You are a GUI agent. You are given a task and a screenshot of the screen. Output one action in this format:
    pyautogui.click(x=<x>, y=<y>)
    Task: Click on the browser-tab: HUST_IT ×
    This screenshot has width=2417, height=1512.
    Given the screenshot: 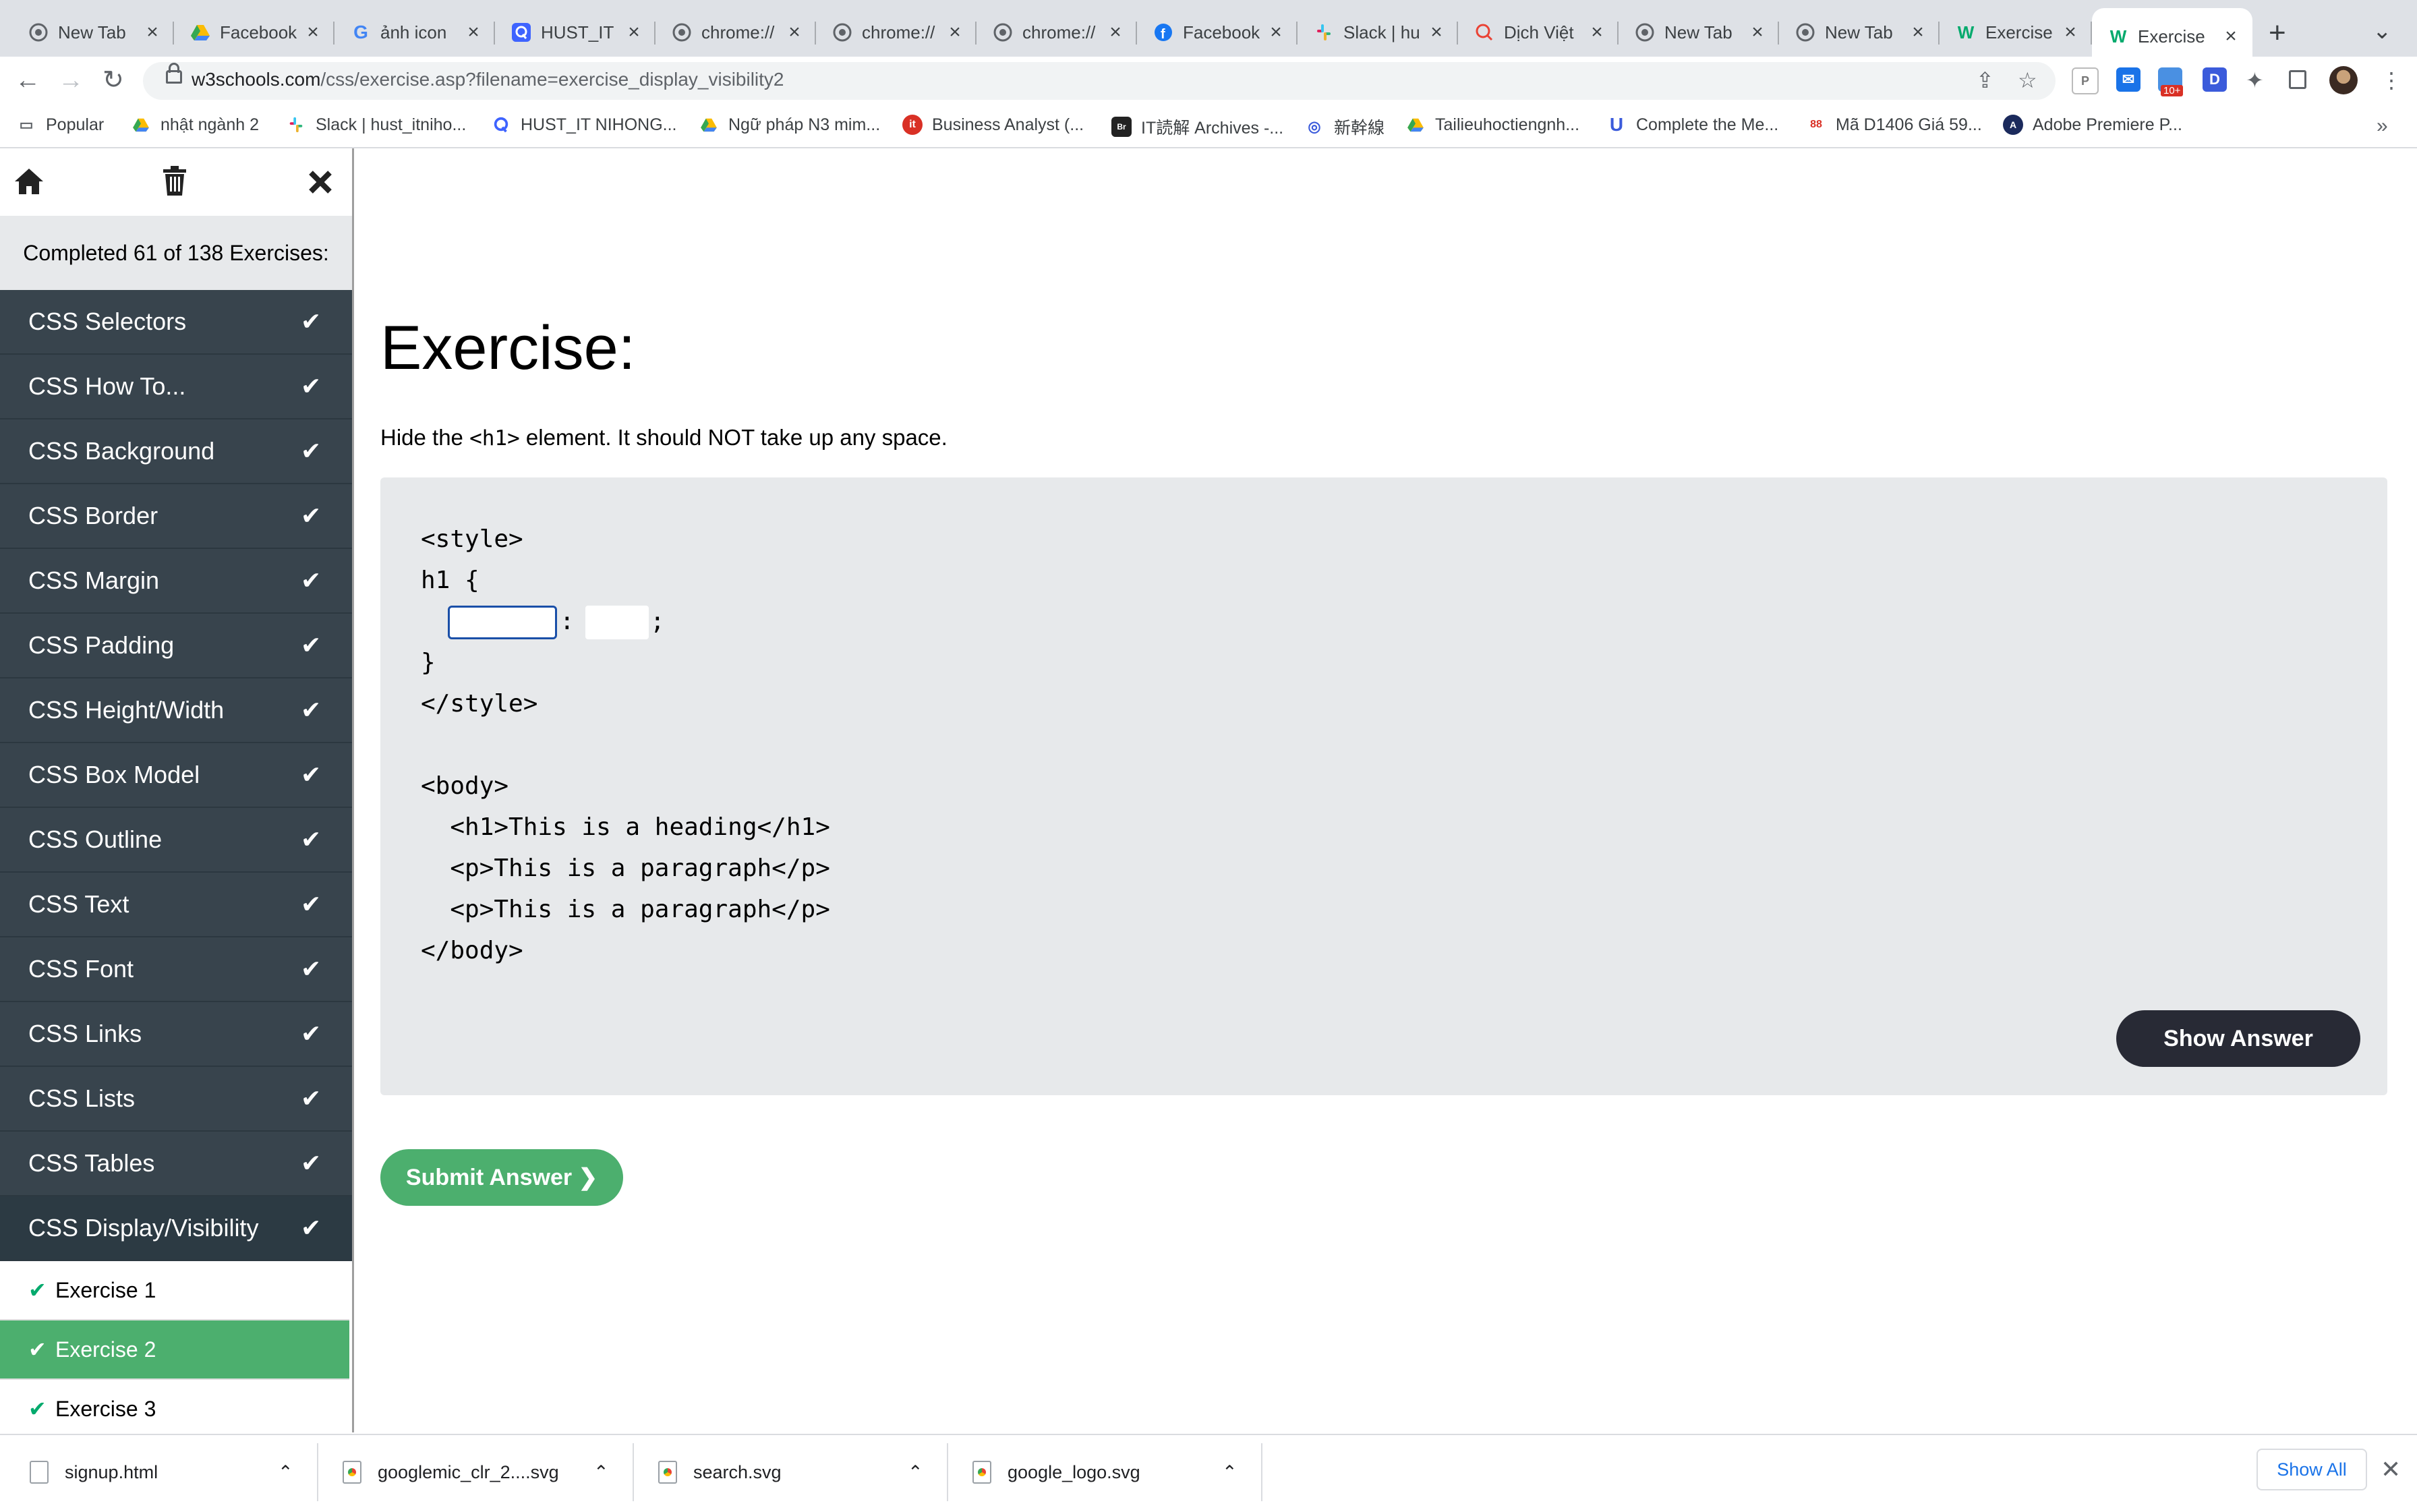 What is the action you would take?
    pyautogui.click(x=575, y=32)
    